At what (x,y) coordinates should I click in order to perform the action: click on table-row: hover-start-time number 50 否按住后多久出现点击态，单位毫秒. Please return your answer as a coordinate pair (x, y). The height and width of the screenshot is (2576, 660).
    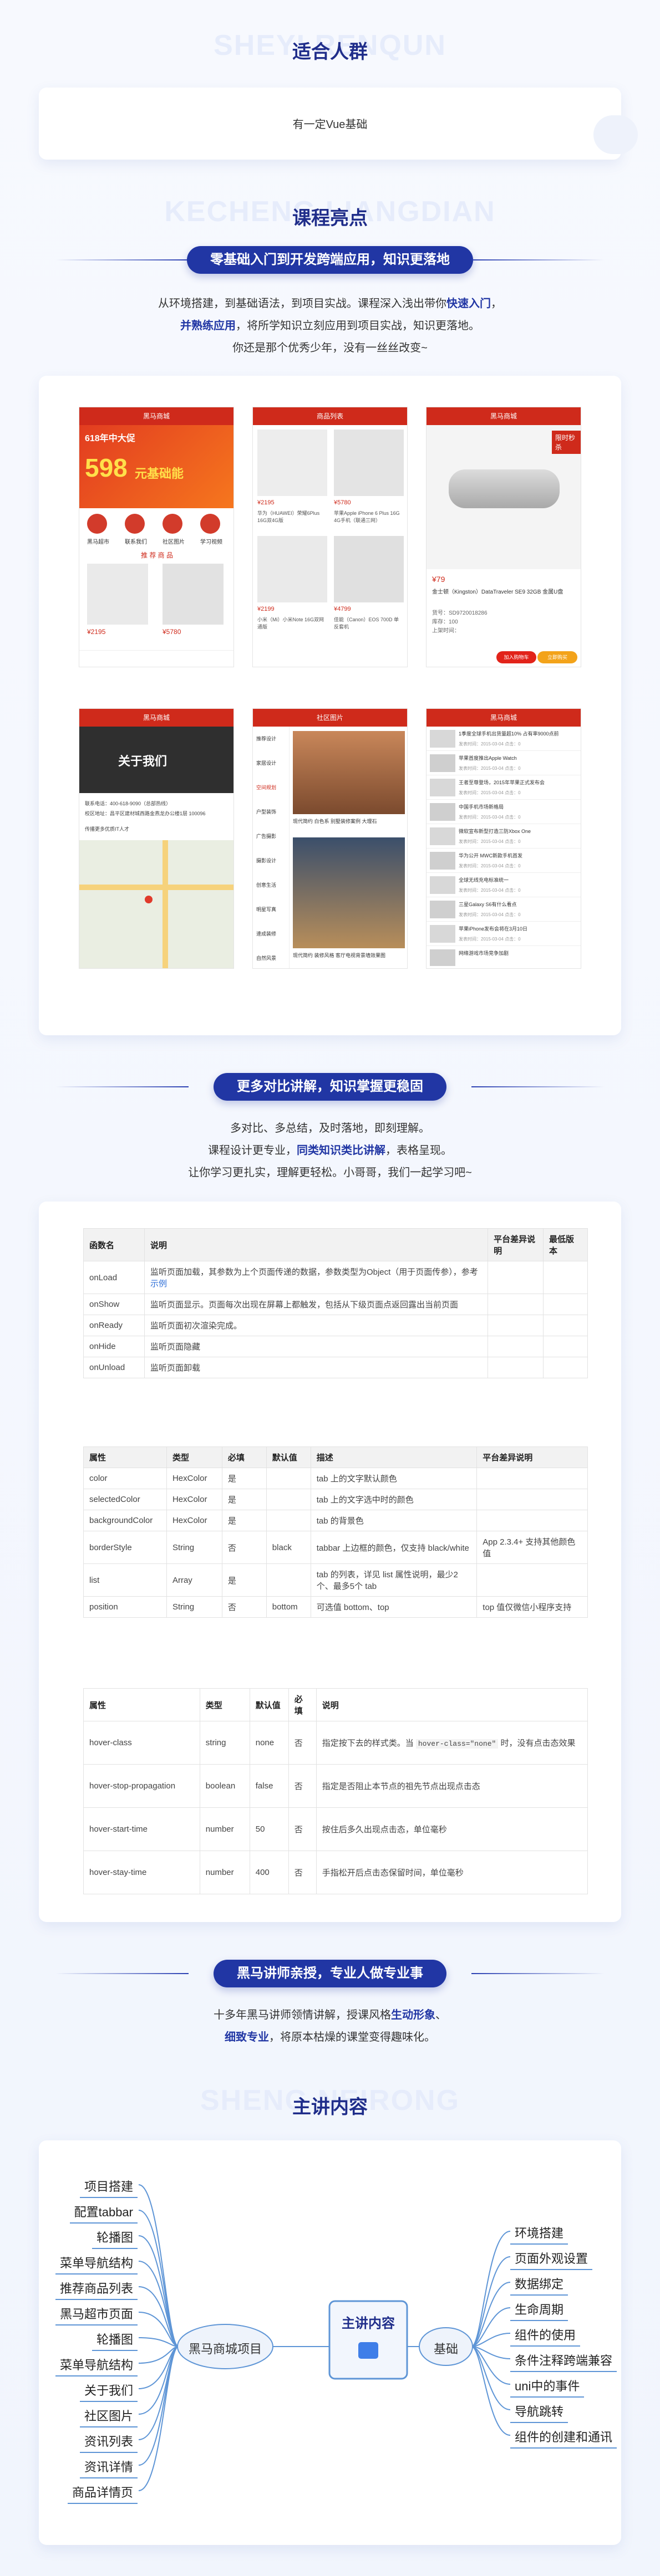
    Looking at the image, I should click on (335, 1829).